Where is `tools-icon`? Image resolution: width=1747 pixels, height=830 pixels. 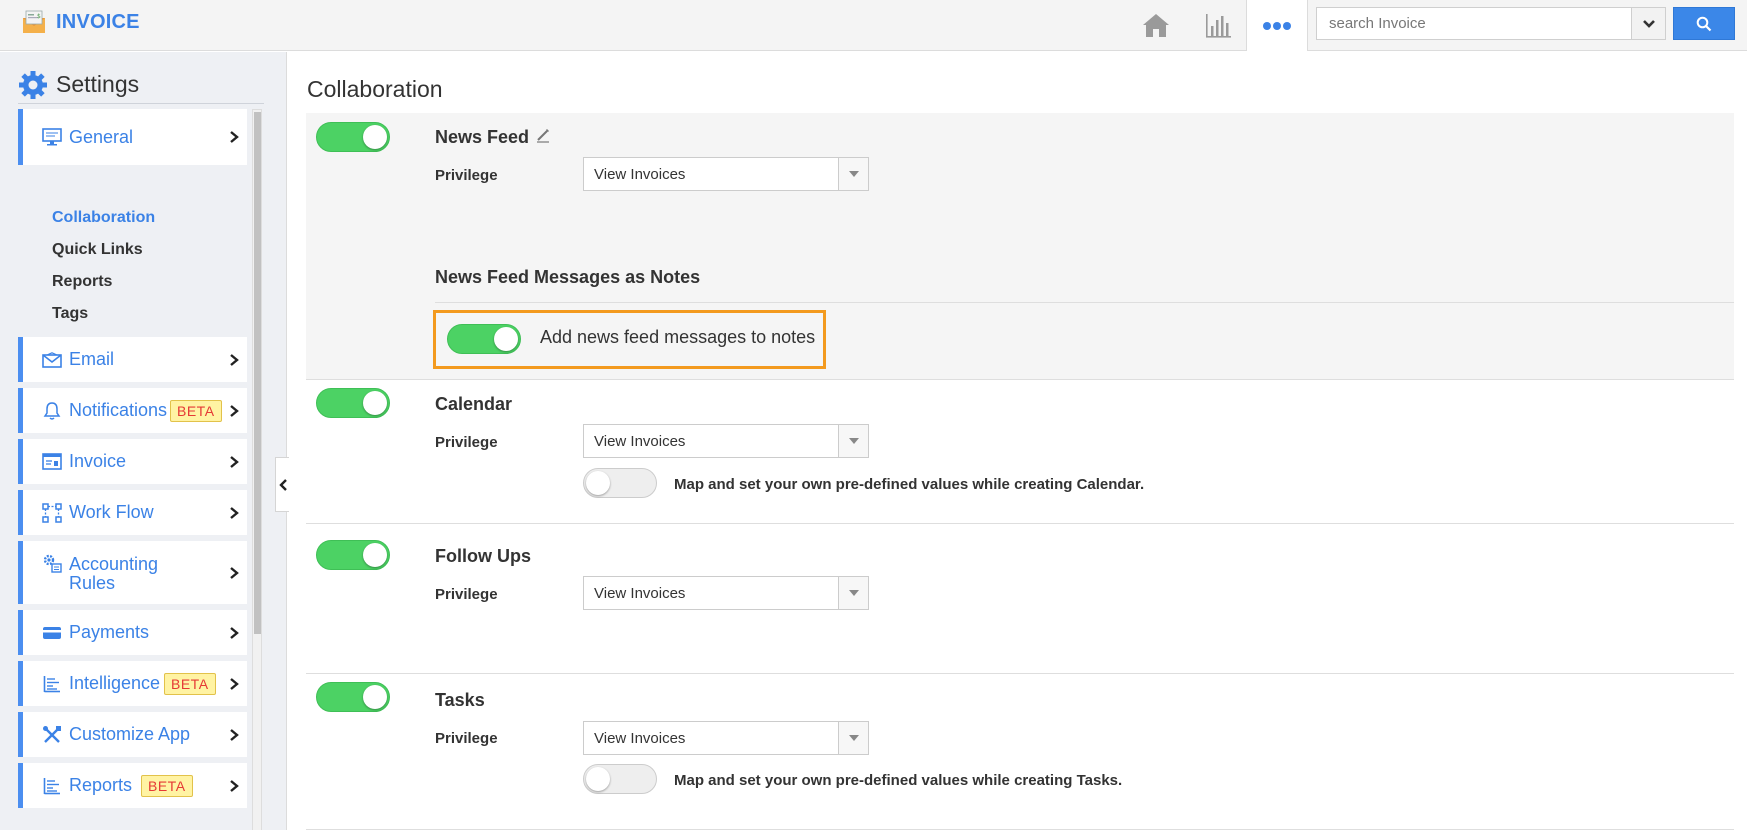 tools-icon is located at coordinates (52, 735).